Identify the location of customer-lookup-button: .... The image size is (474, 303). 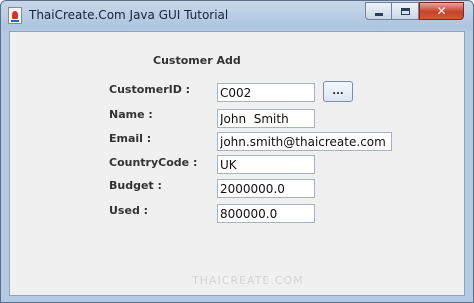
(338, 91).